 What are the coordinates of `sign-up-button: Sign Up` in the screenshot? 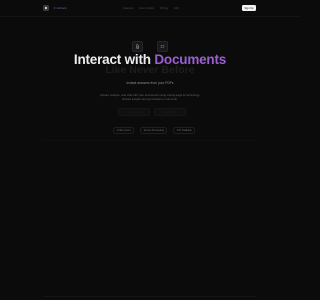 It's located at (249, 8).